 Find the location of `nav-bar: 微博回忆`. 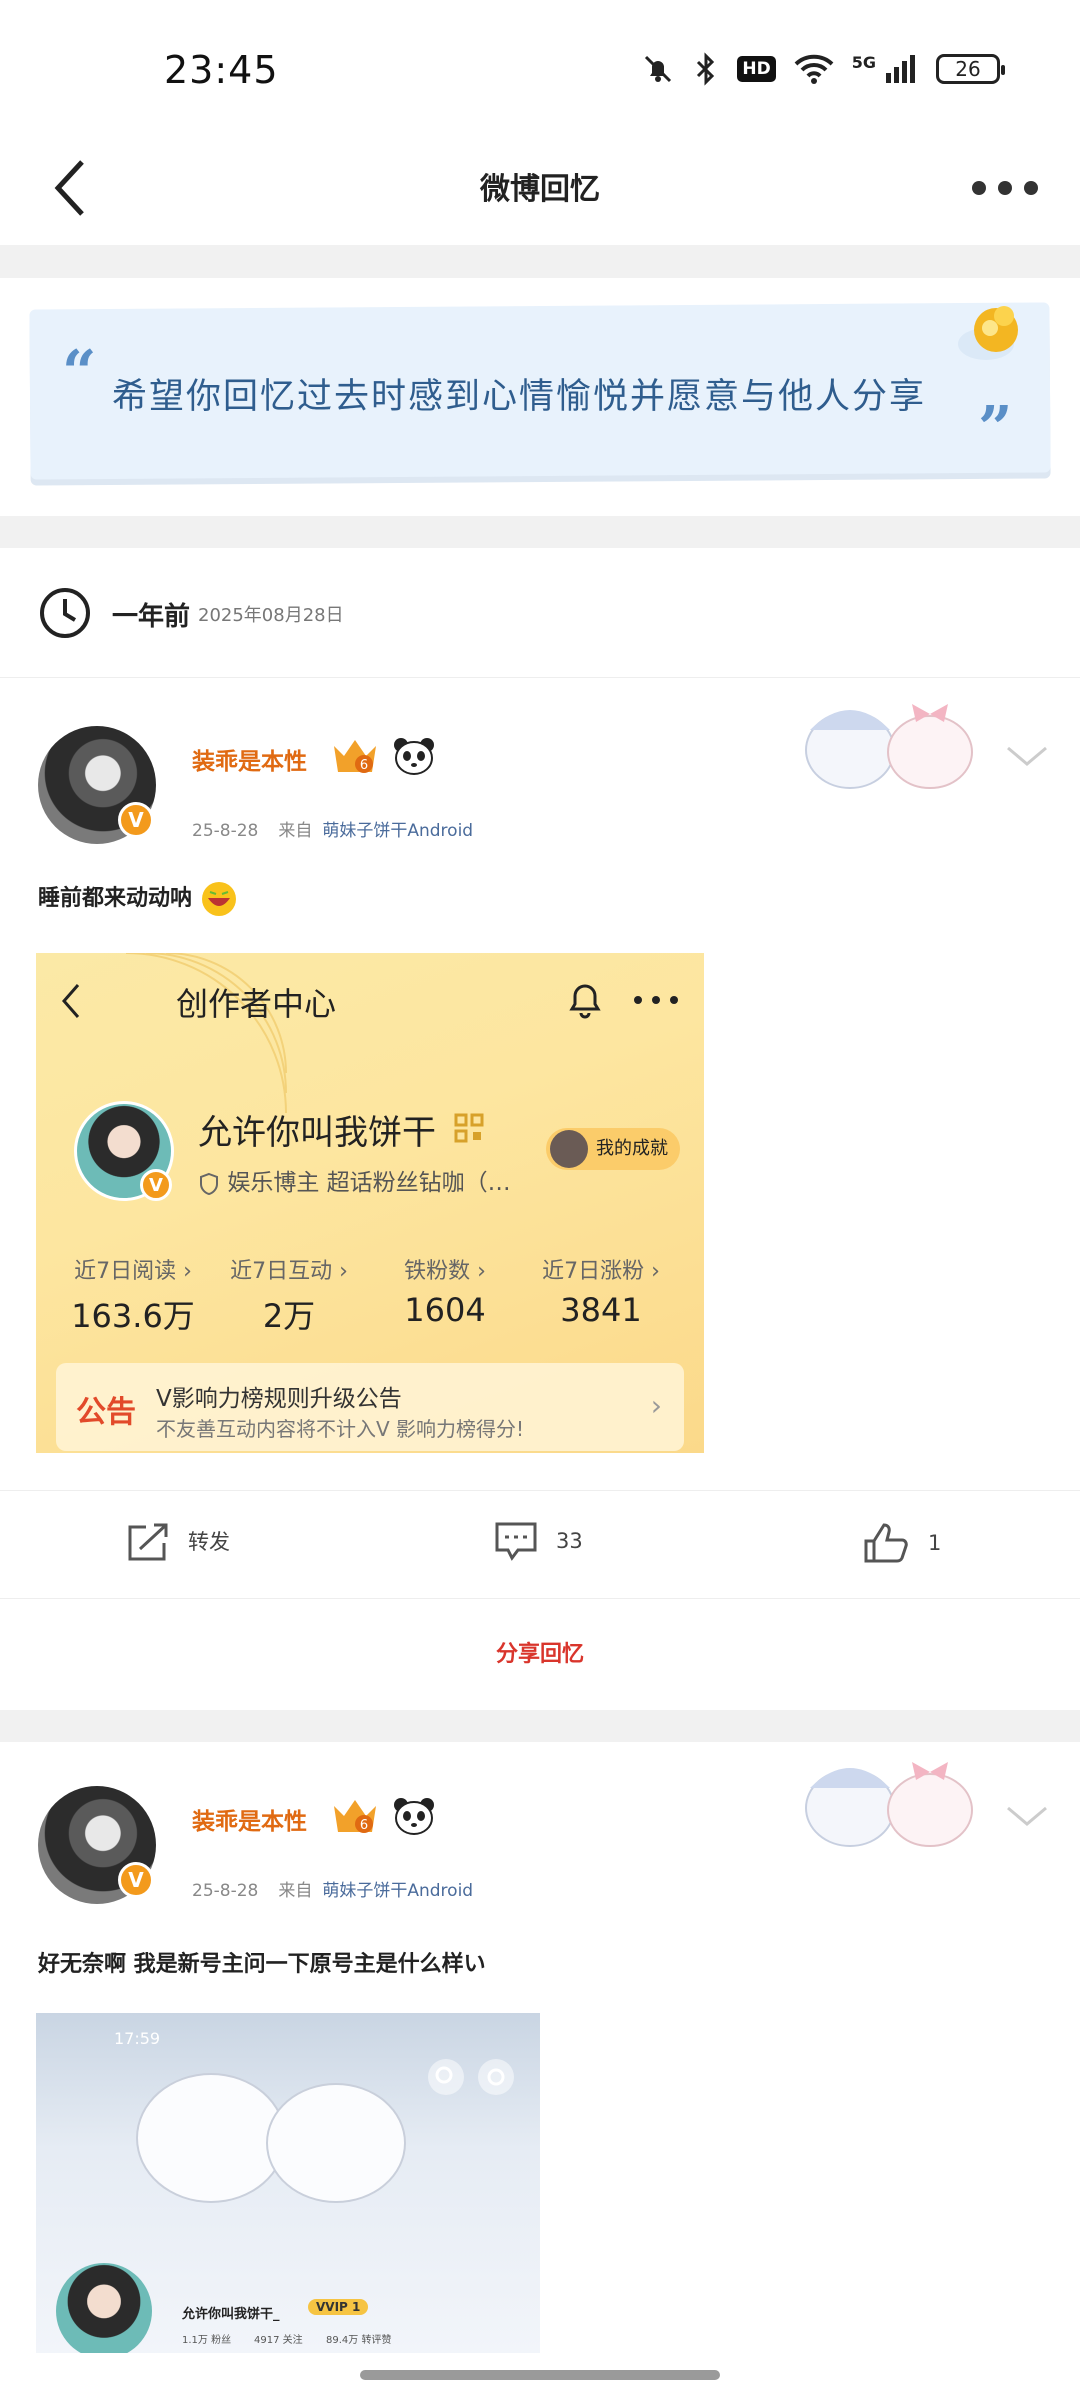

nav-bar: 微博回忆 is located at coordinates (540, 187).